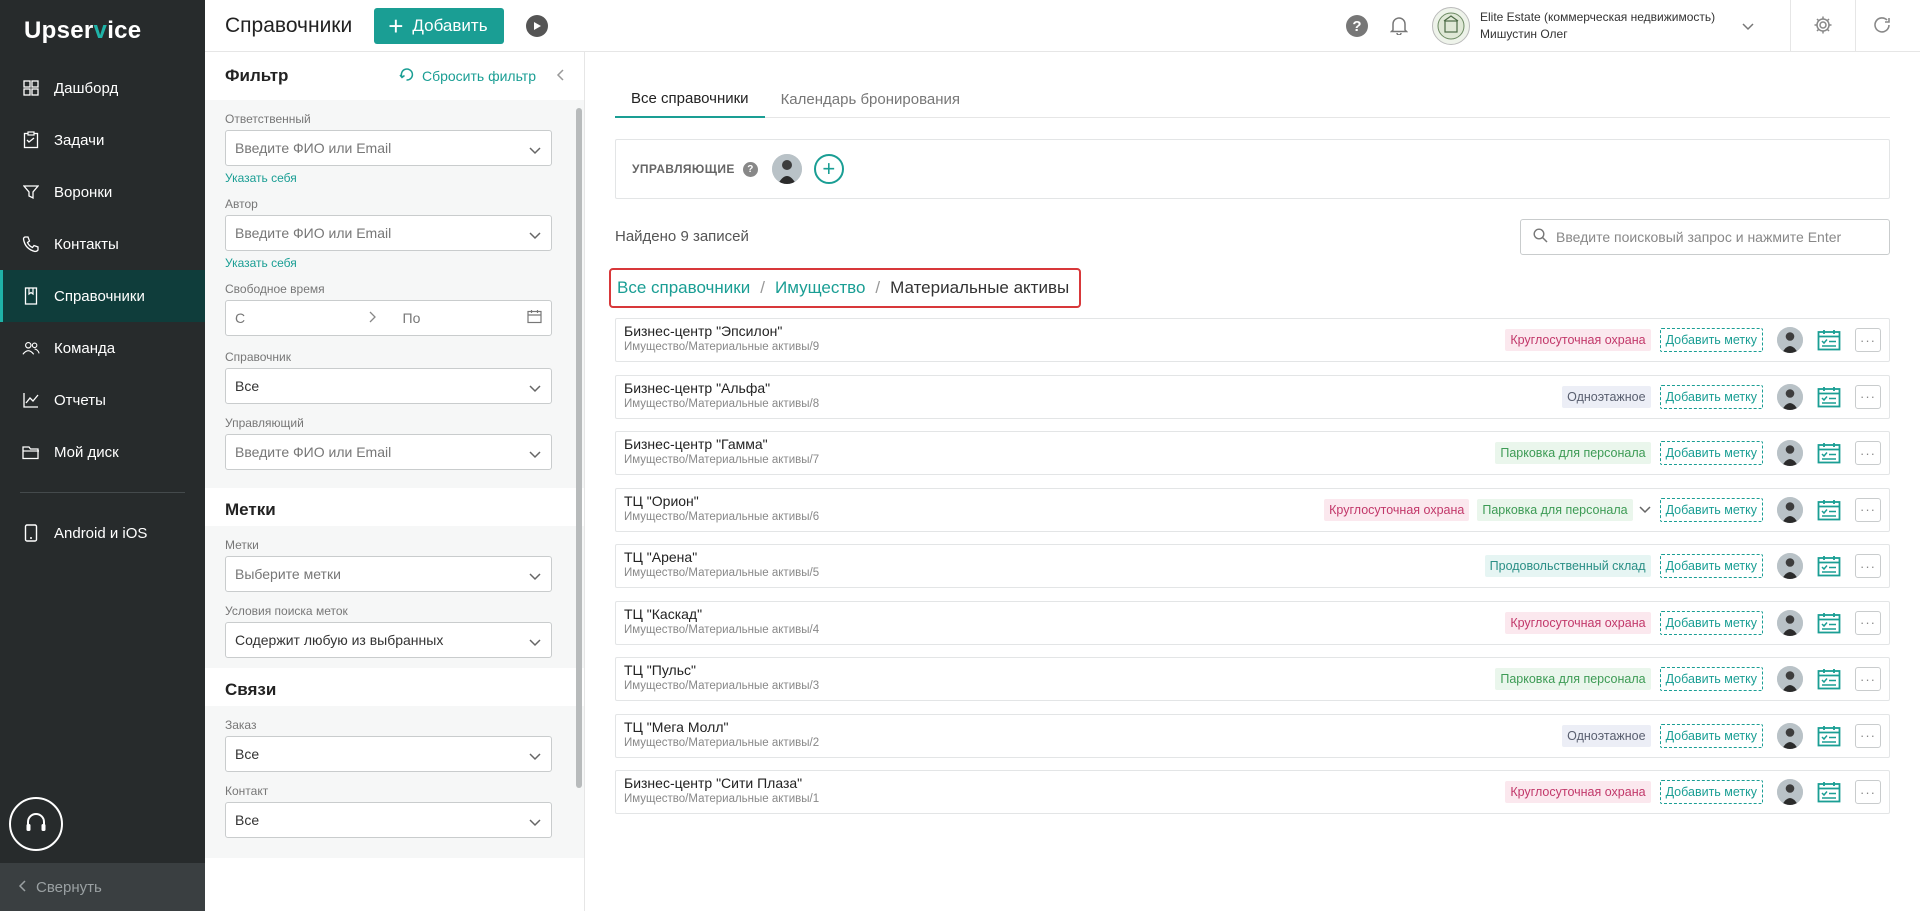 Image resolution: width=1920 pixels, height=911 pixels. What do you see at coordinates (388, 452) in the screenshot?
I see `manager-select: Введите ФИО или Email` at bounding box center [388, 452].